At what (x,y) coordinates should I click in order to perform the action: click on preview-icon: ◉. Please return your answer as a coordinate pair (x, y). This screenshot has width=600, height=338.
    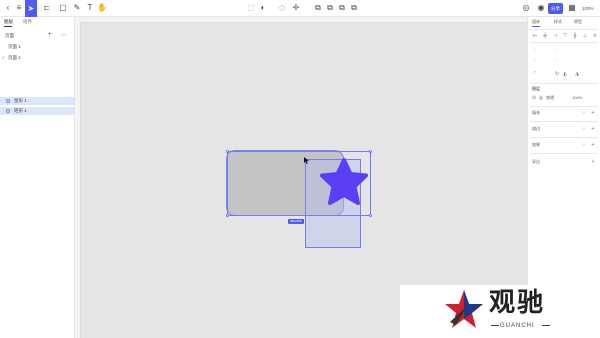
    Looking at the image, I should click on (541, 8).